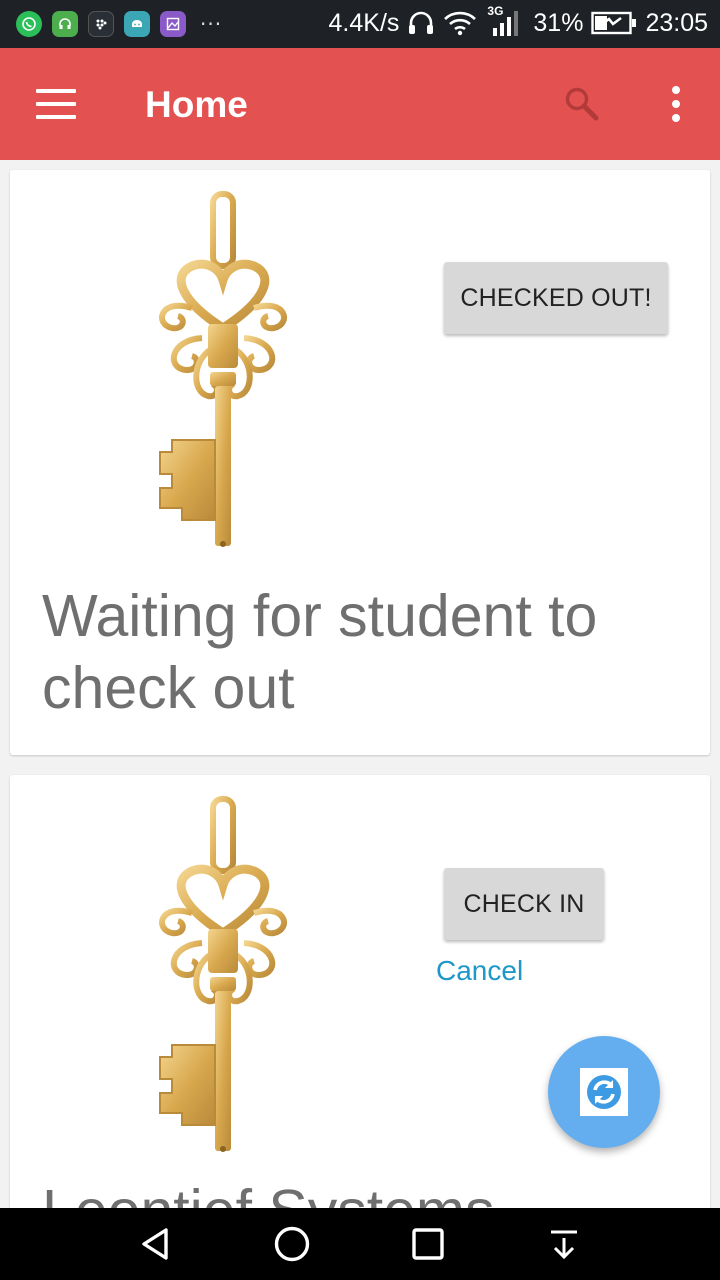  What do you see at coordinates (101, 24) in the screenshot?
I see `blackberry-icon` at bounding box center [101, 24].